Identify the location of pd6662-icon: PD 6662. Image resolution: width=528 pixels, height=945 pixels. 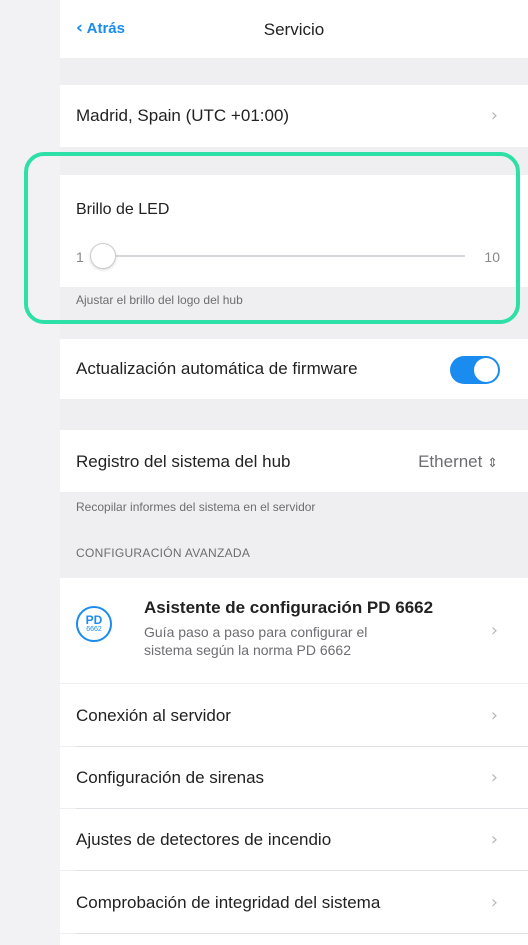
(94, 624).